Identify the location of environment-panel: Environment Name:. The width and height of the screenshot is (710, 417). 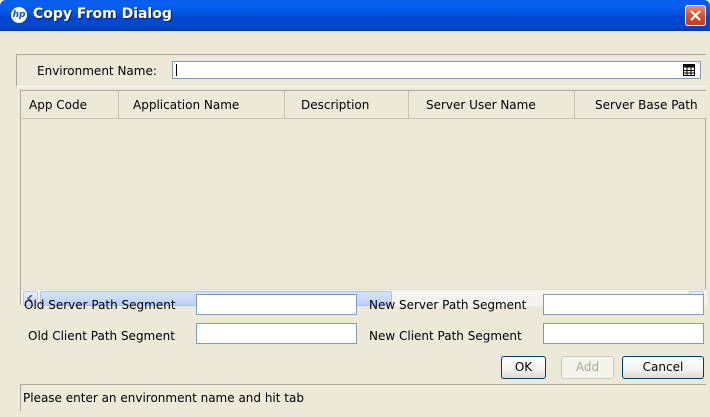
(361, 70).